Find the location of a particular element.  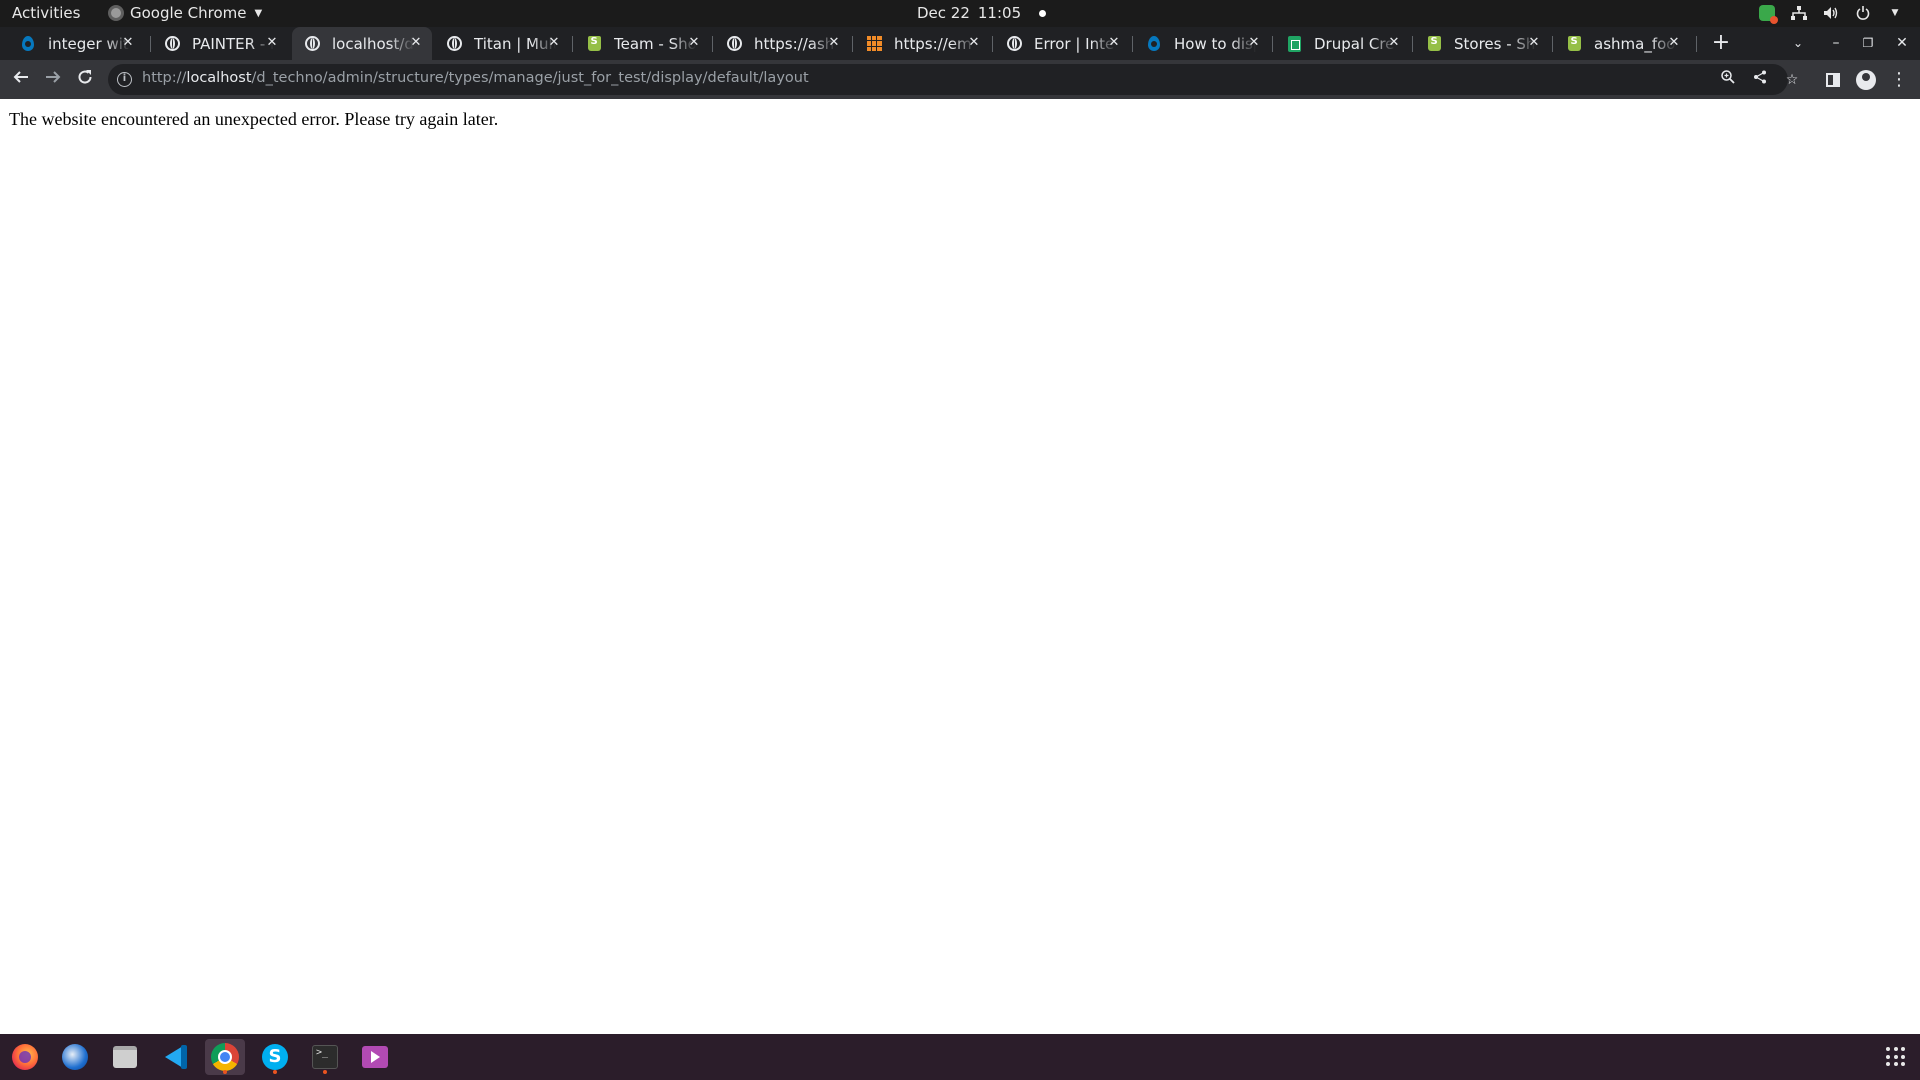

tab-title: https://em is located at coordinates (933, 43).